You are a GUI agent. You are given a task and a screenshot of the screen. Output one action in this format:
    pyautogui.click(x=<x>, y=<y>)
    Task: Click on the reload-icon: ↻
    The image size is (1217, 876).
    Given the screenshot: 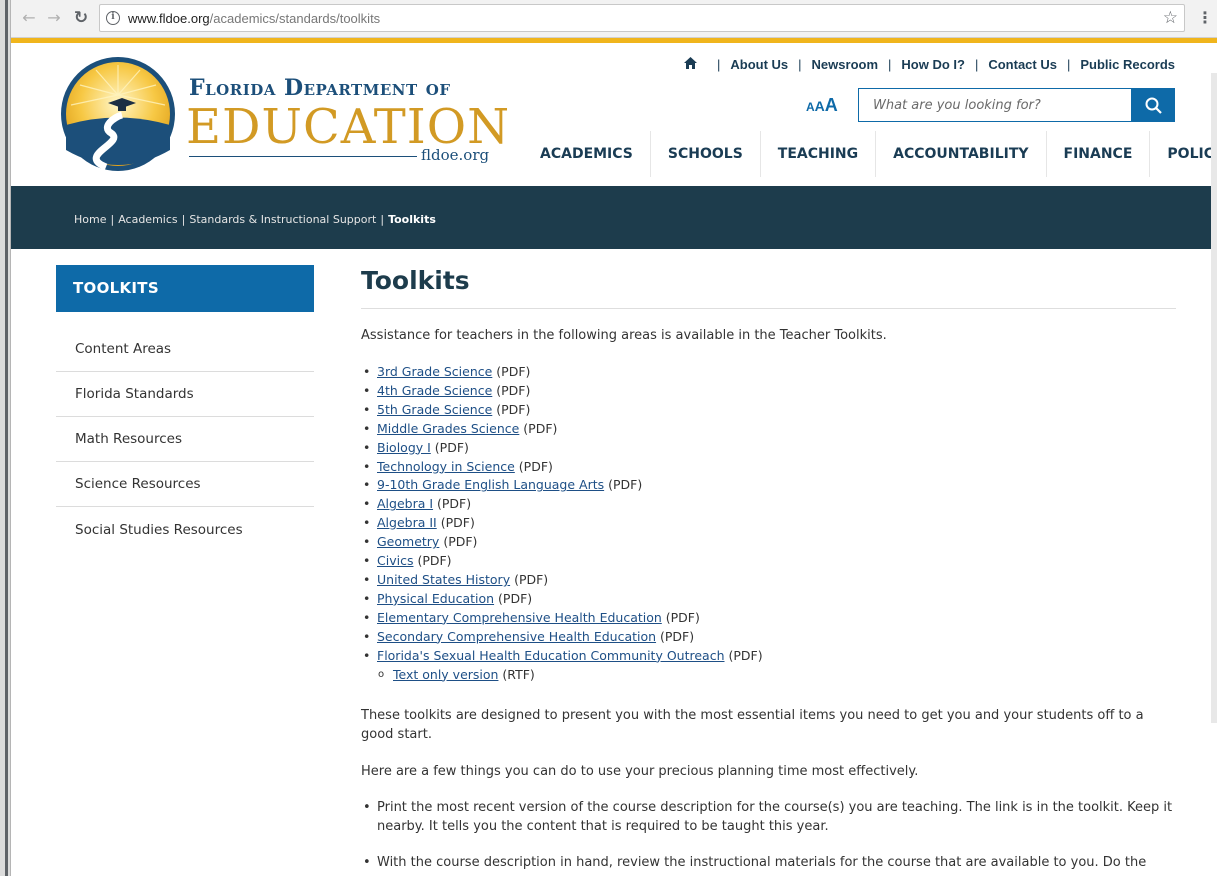 What is the action you would take?
    pyautogui.click(x=81, y=18)
    